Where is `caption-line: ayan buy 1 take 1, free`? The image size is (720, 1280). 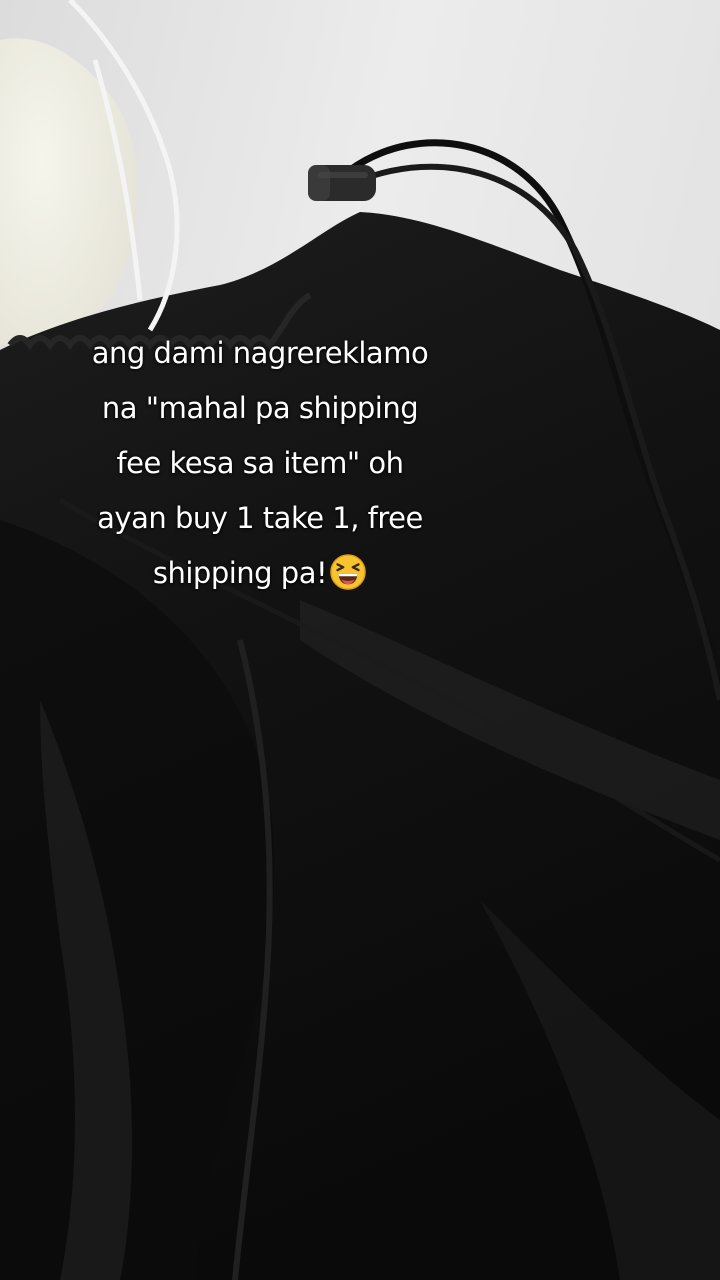 caption-line: ayan buy 1 take 1, free is located at coordinates (260, 518).